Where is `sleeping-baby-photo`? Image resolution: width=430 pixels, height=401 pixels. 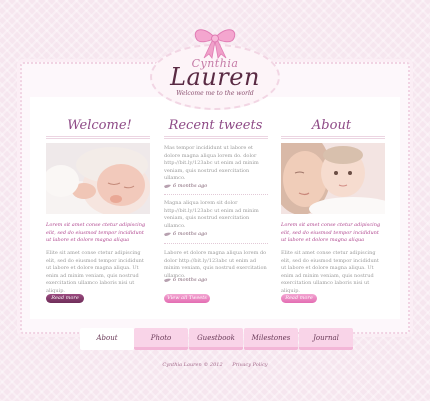 sleeping-baby-photo is located at coordinates (98, 178).